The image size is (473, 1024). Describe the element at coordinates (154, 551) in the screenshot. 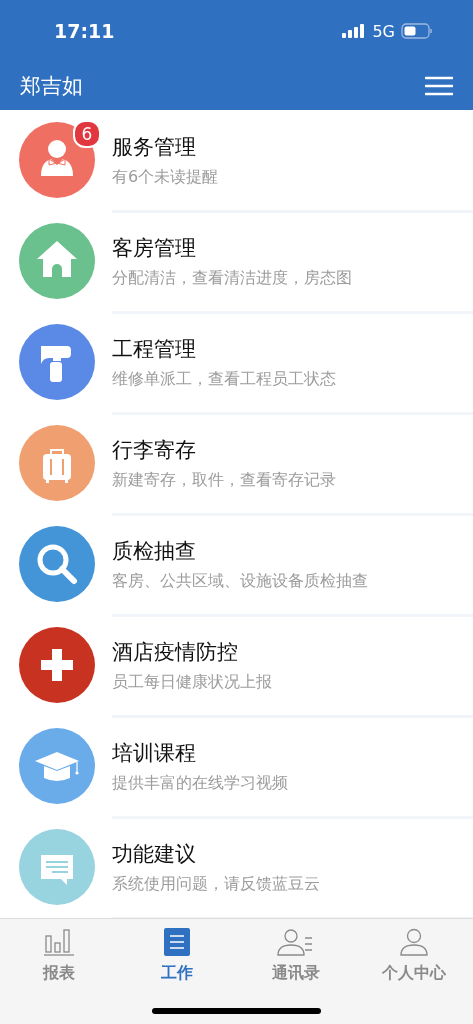

I see `item-title: 质检抽查` at that location.